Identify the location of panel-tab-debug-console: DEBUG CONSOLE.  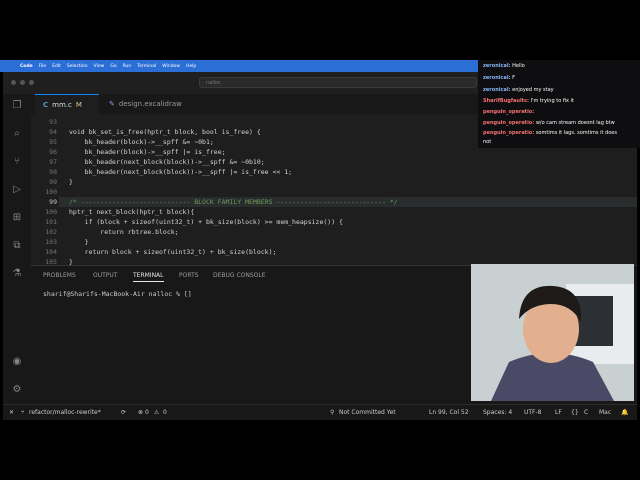
(239, 275).